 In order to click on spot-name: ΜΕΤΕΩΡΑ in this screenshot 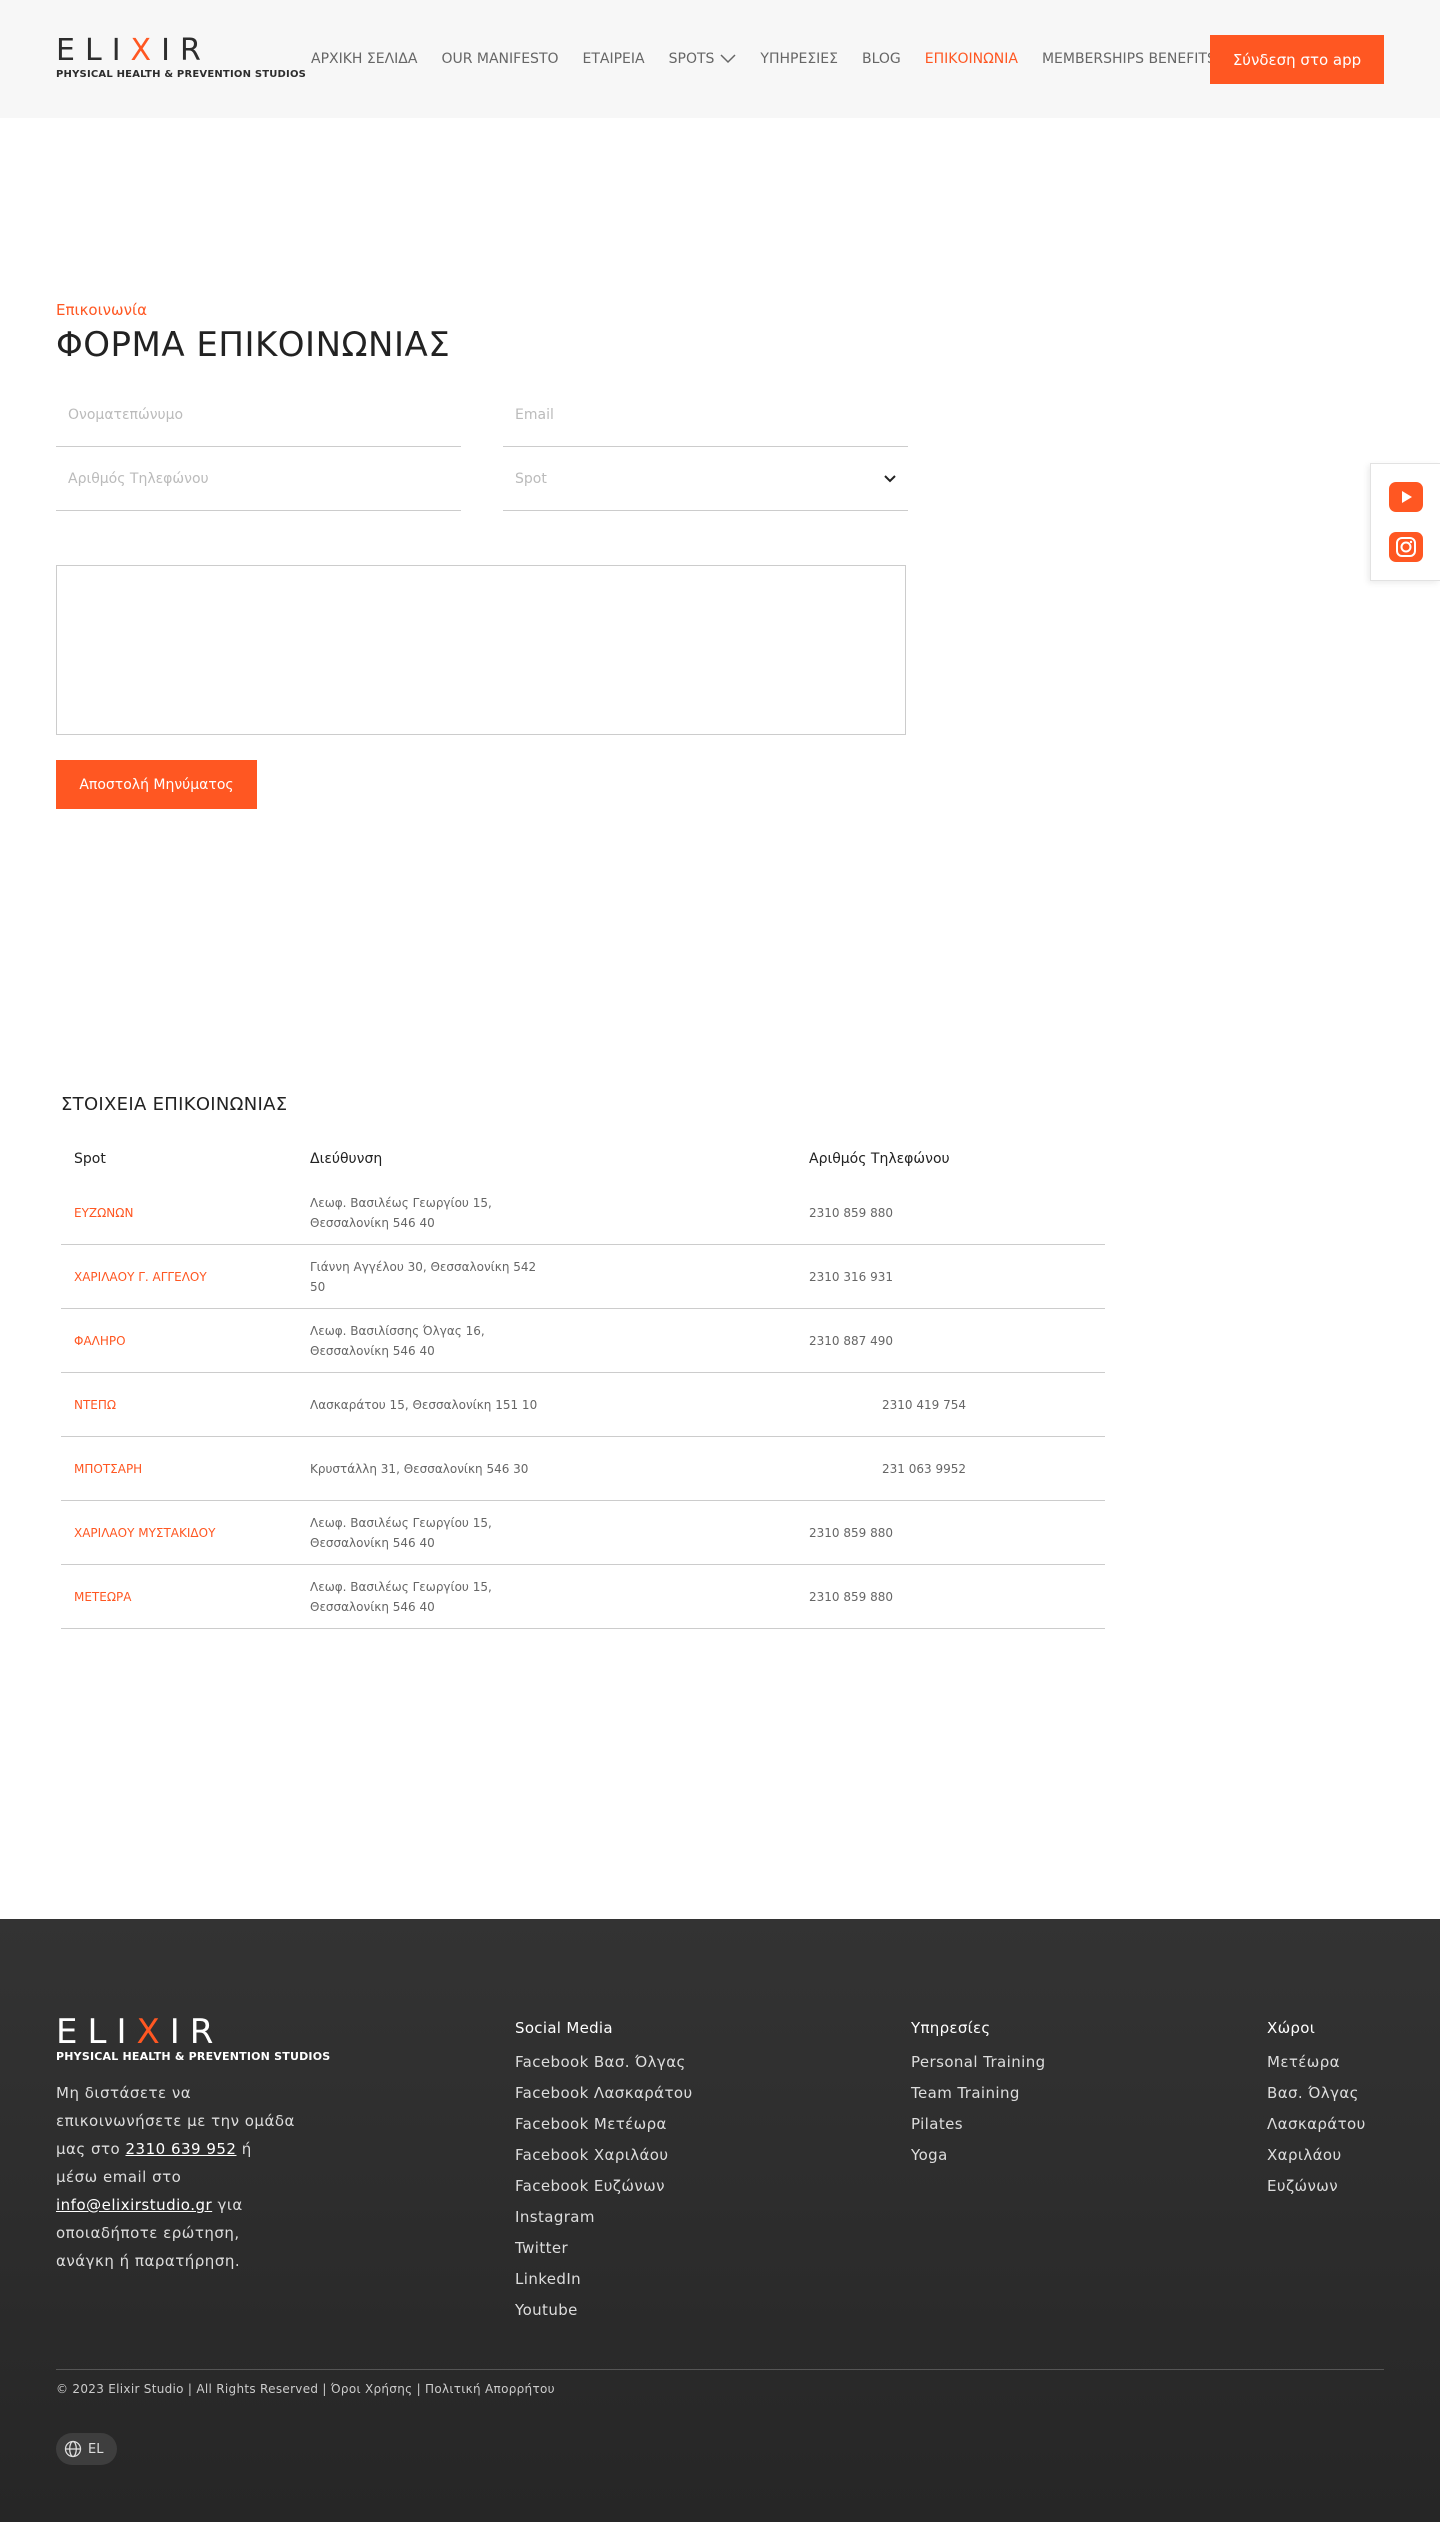, I will do `click(185, 1597)`.